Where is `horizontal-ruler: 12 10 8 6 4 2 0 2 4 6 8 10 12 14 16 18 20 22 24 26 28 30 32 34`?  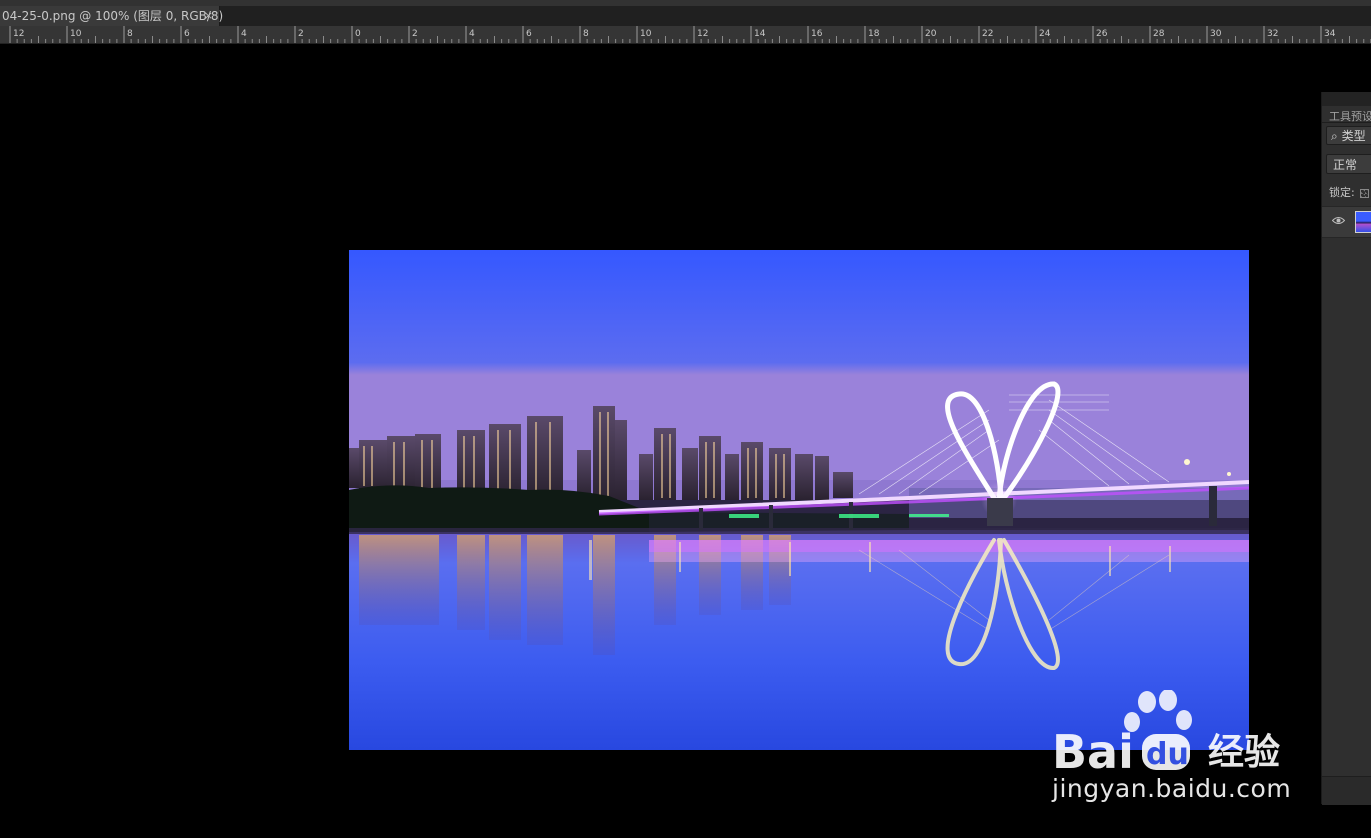
horizontal-ruler: 12 10 8 6 4 2 0 2 4 6 8 10 12 14 16 18 20 22 24 26 28 30 32 34 is located at coordinates (685, 35).